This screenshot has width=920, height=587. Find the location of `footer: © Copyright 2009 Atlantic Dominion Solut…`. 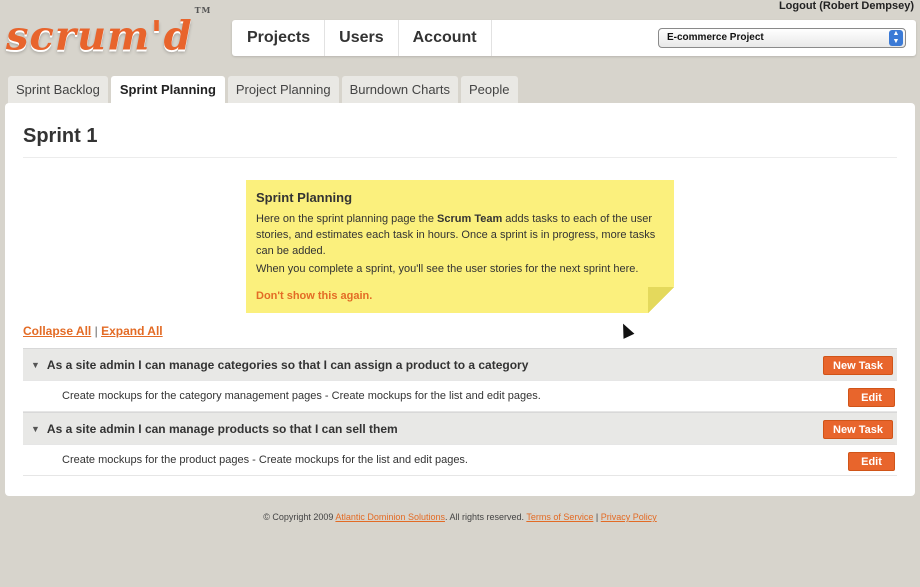

footer: © Copyright 2009 Atlantic Dominion Solut… is located at coordinates (460, 517).